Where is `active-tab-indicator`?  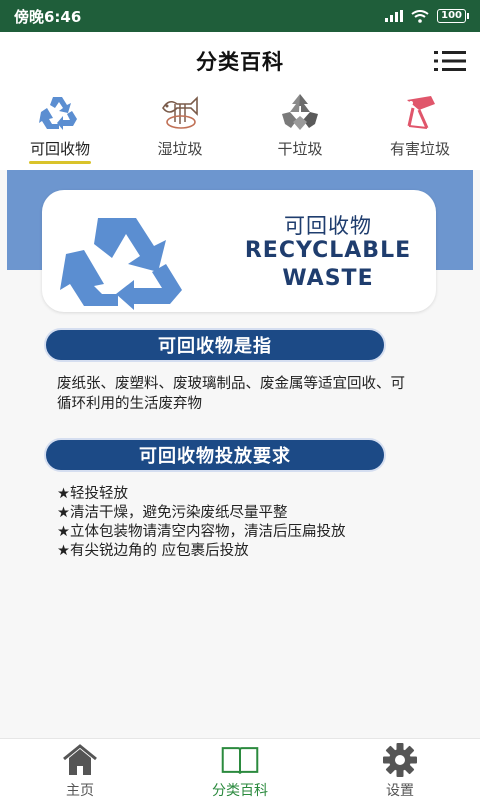
active-tab-indicator is located at coordinates (60, 162).